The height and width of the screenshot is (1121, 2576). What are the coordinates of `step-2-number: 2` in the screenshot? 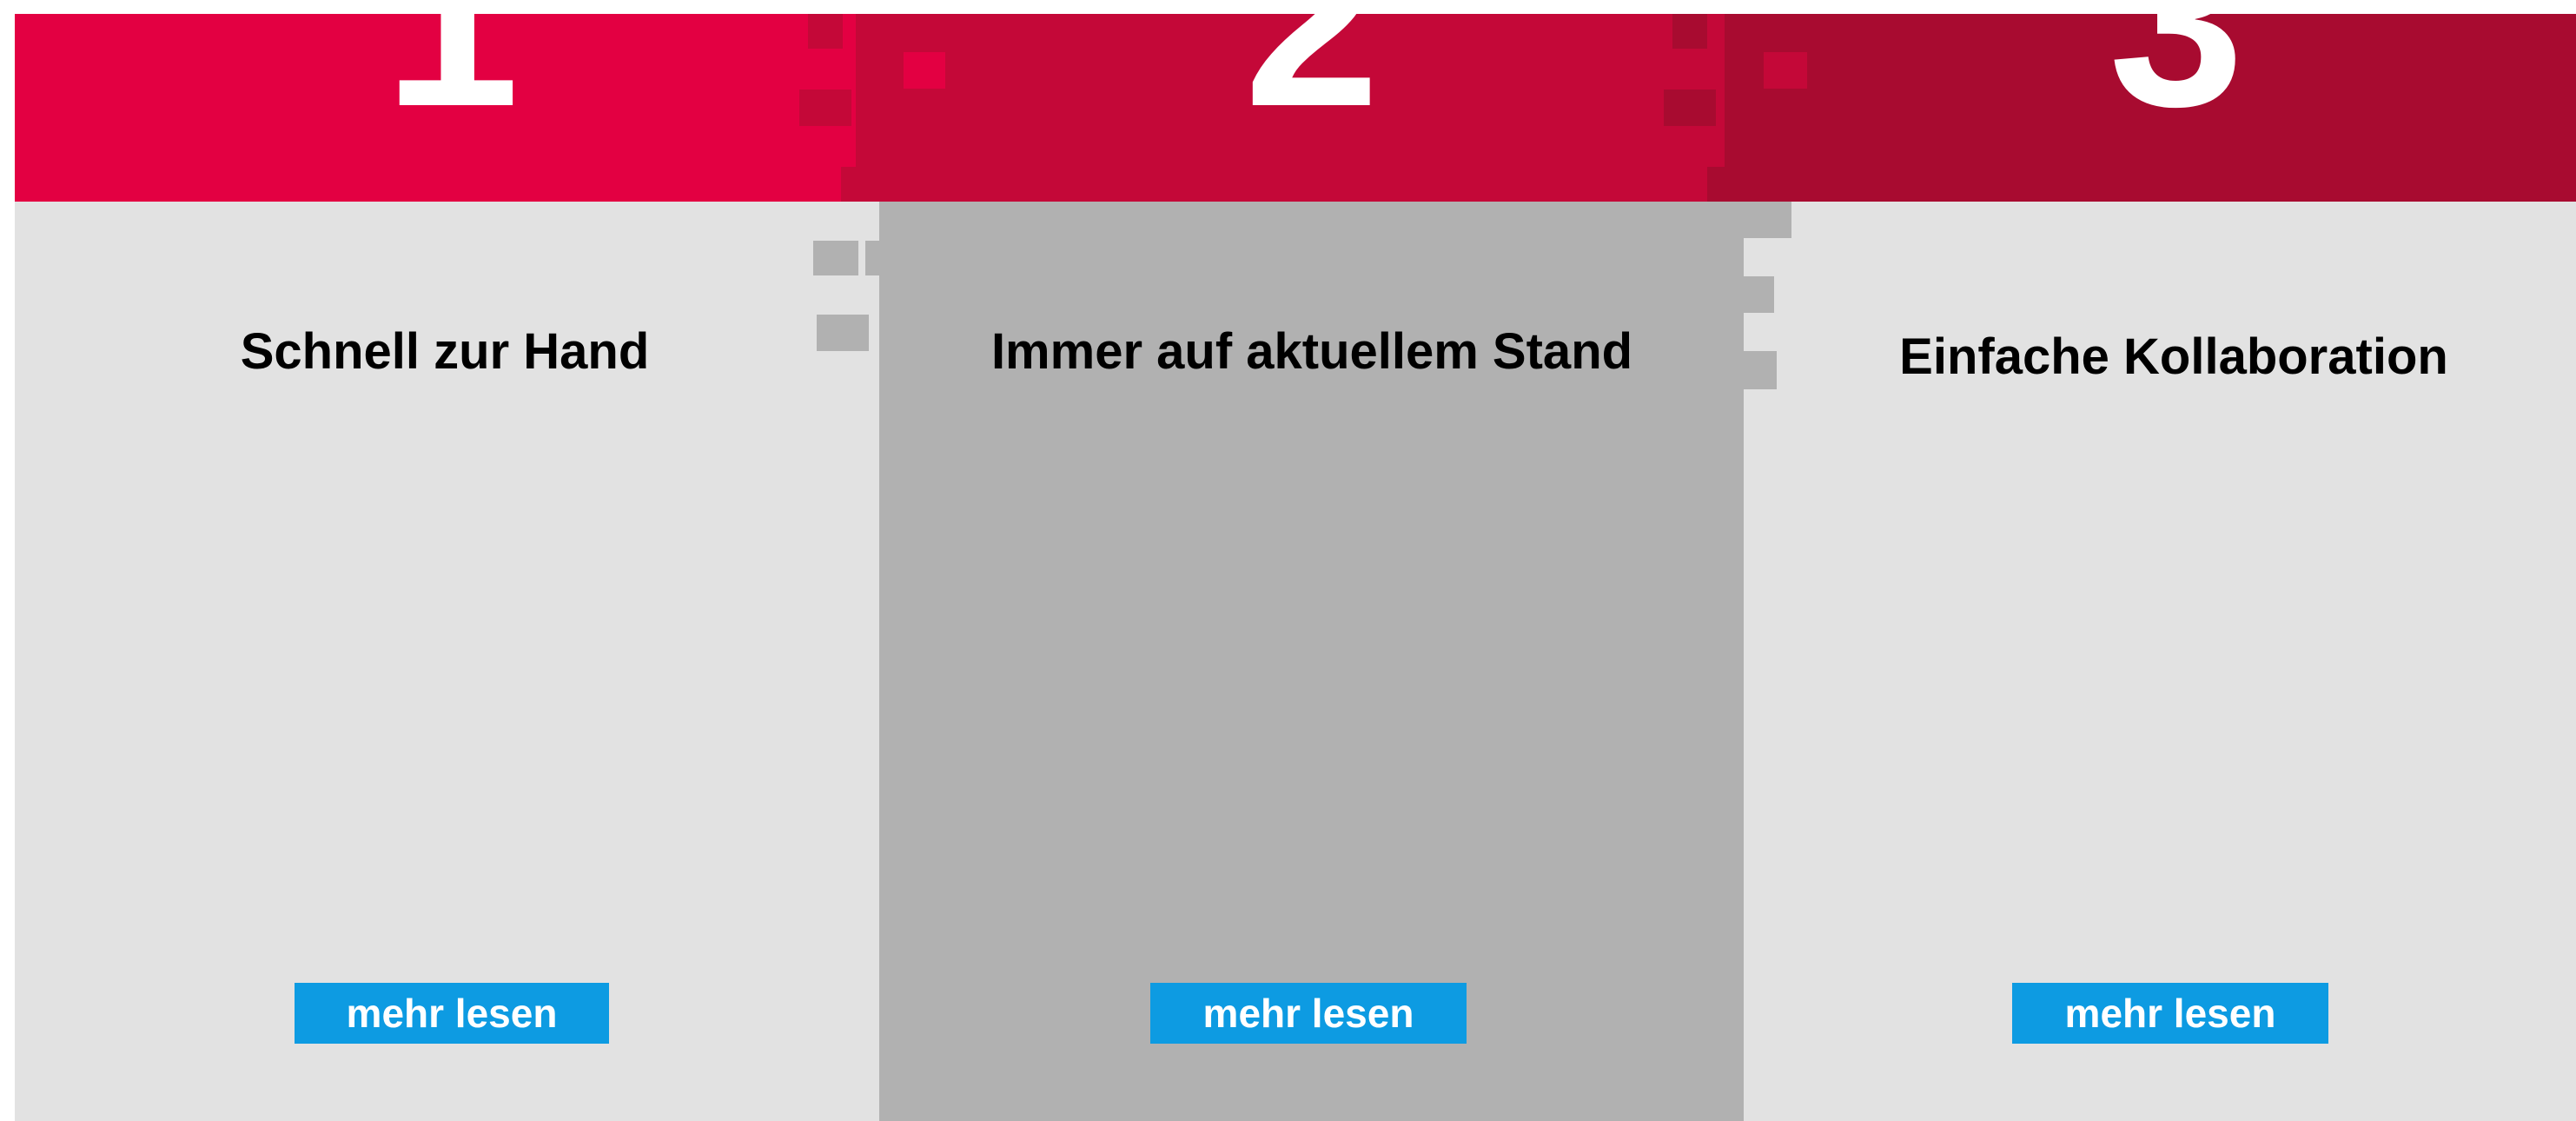 It's located at (1312, 78).